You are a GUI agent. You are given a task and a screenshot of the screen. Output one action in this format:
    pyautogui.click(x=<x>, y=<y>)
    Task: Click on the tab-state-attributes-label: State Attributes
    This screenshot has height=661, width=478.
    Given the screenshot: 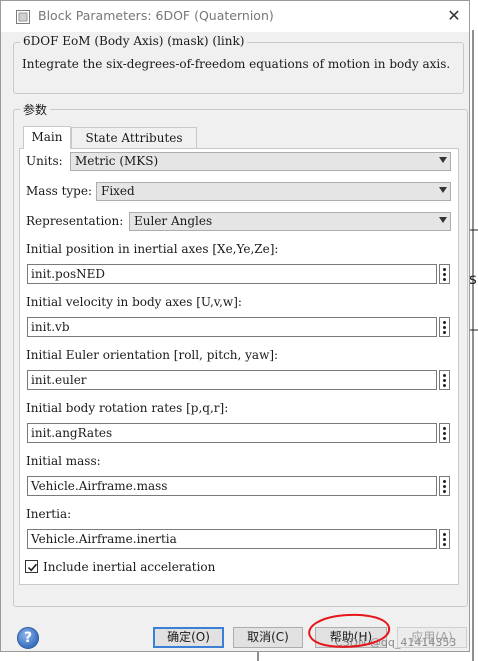 What is the action you would take?
    pyautogui.click(x=134, y=138)
    